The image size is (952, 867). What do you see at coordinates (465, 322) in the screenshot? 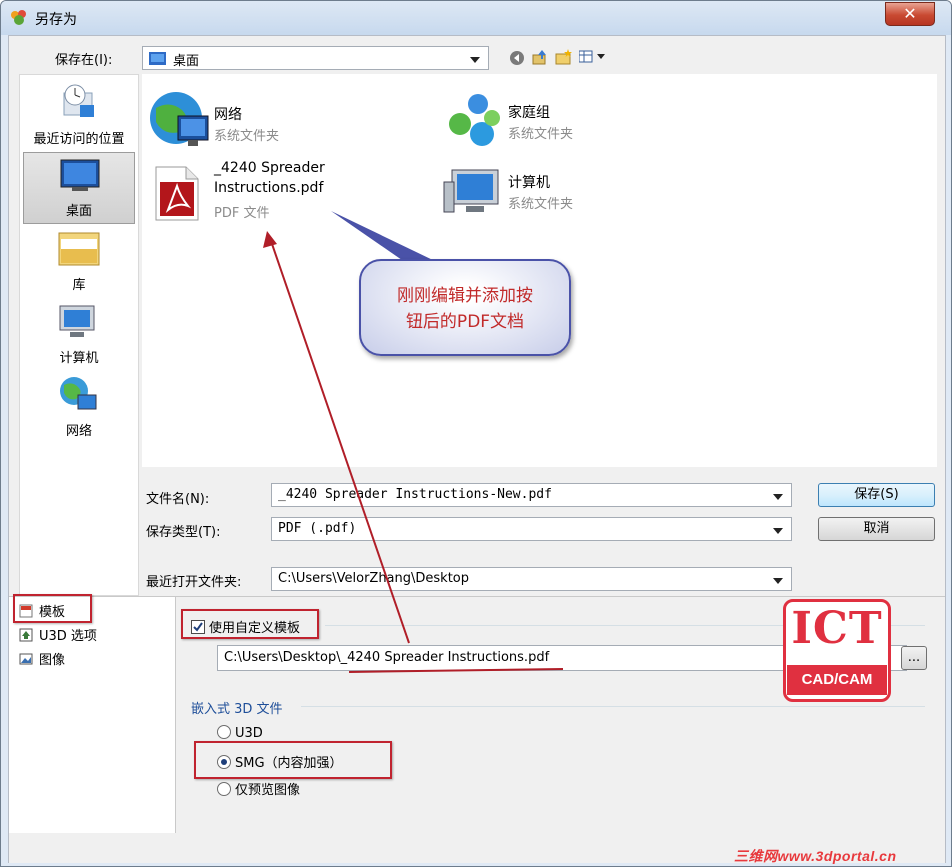
I see `callout-line2: 钮后的PDF文档` at bounding box center [465, 322].